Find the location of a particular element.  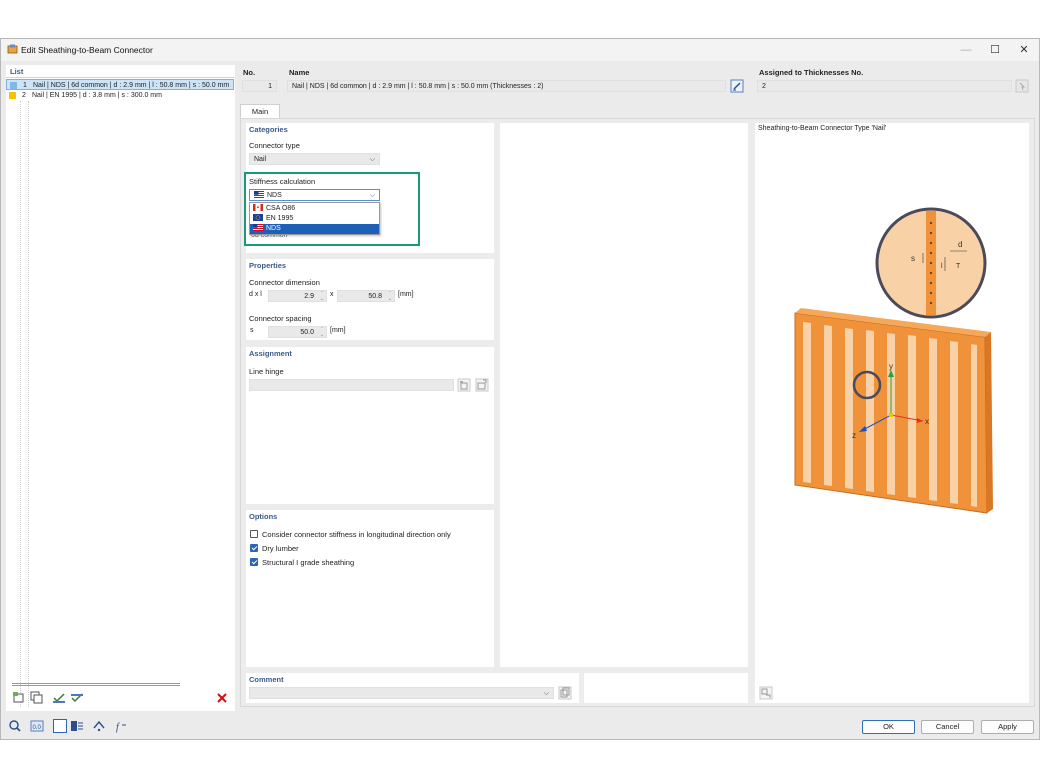

dimension-symbol: d x l is located at coordinates (255, 294).